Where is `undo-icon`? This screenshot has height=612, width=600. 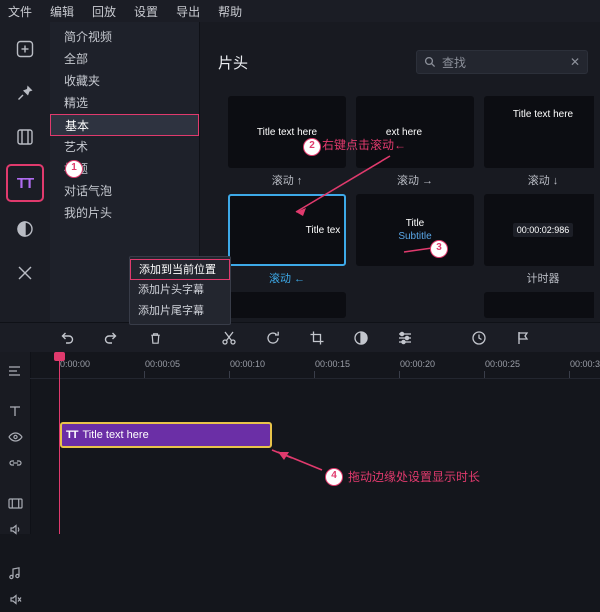 undo-icon is located at coordinates (67, 338).